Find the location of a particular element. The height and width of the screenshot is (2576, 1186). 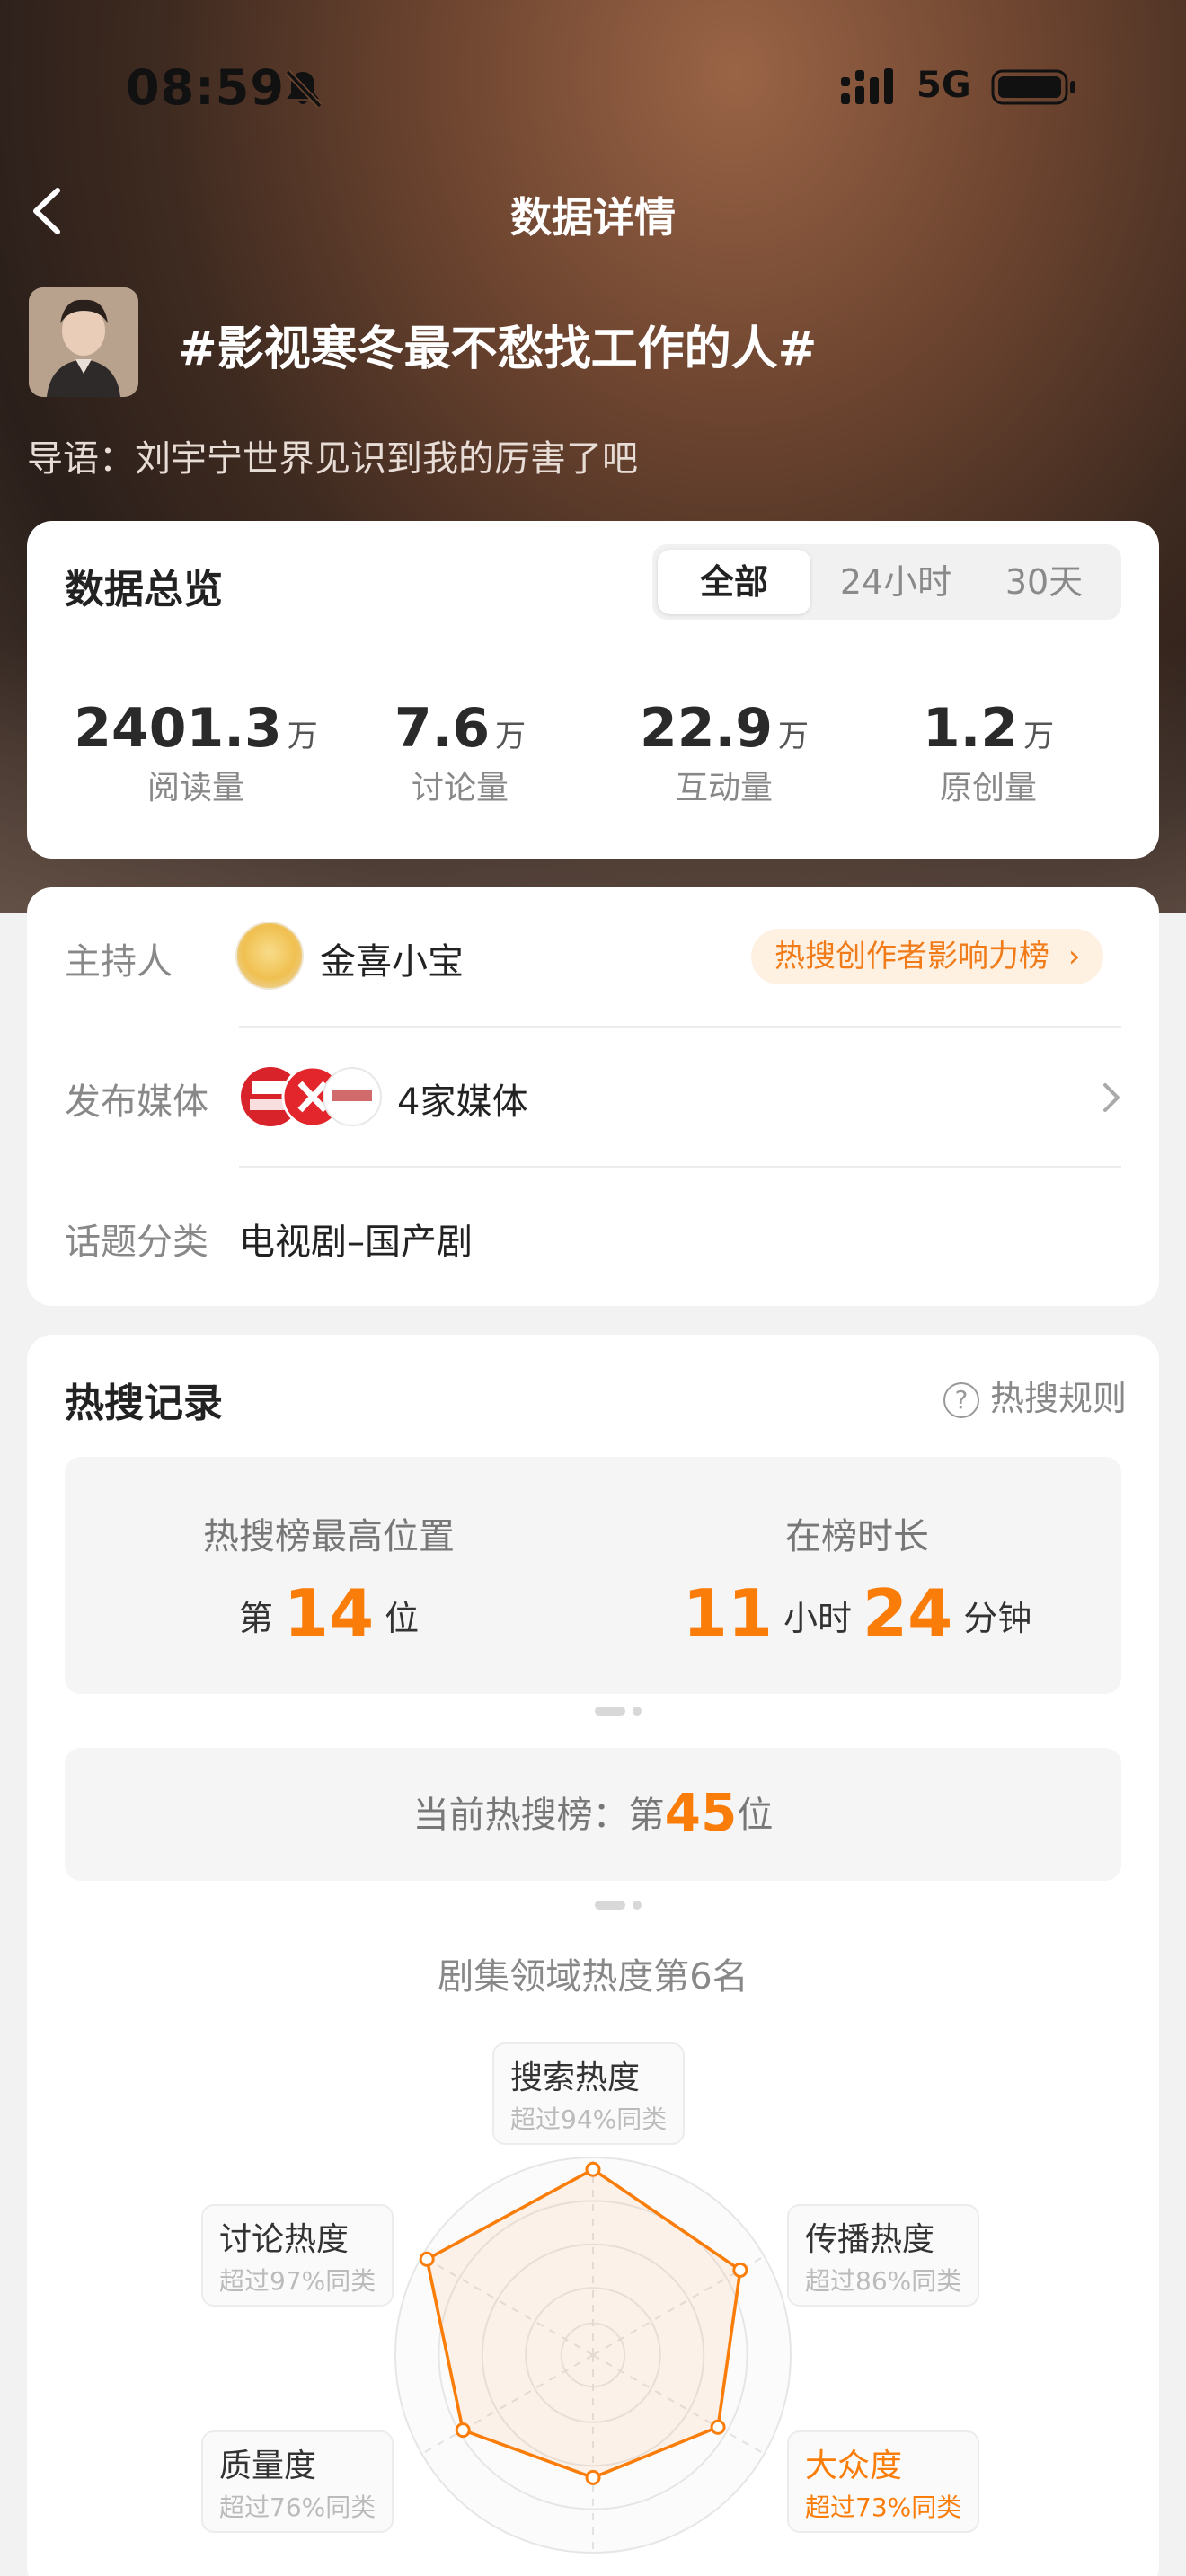

stat-discussions: 7.6 万 讨论量 is located at coordinates (460, 752).